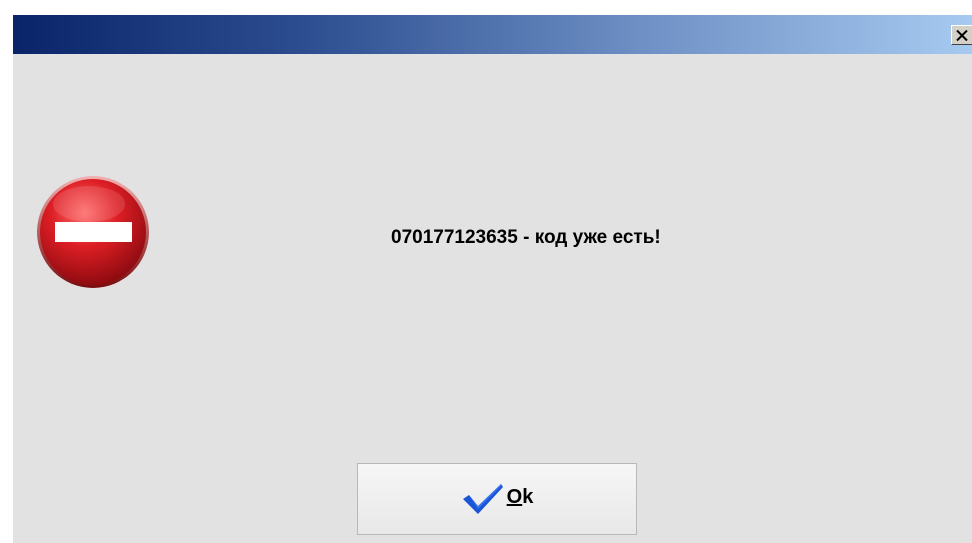  I want to click on ok-mnemonic: O, so click(514, 496).